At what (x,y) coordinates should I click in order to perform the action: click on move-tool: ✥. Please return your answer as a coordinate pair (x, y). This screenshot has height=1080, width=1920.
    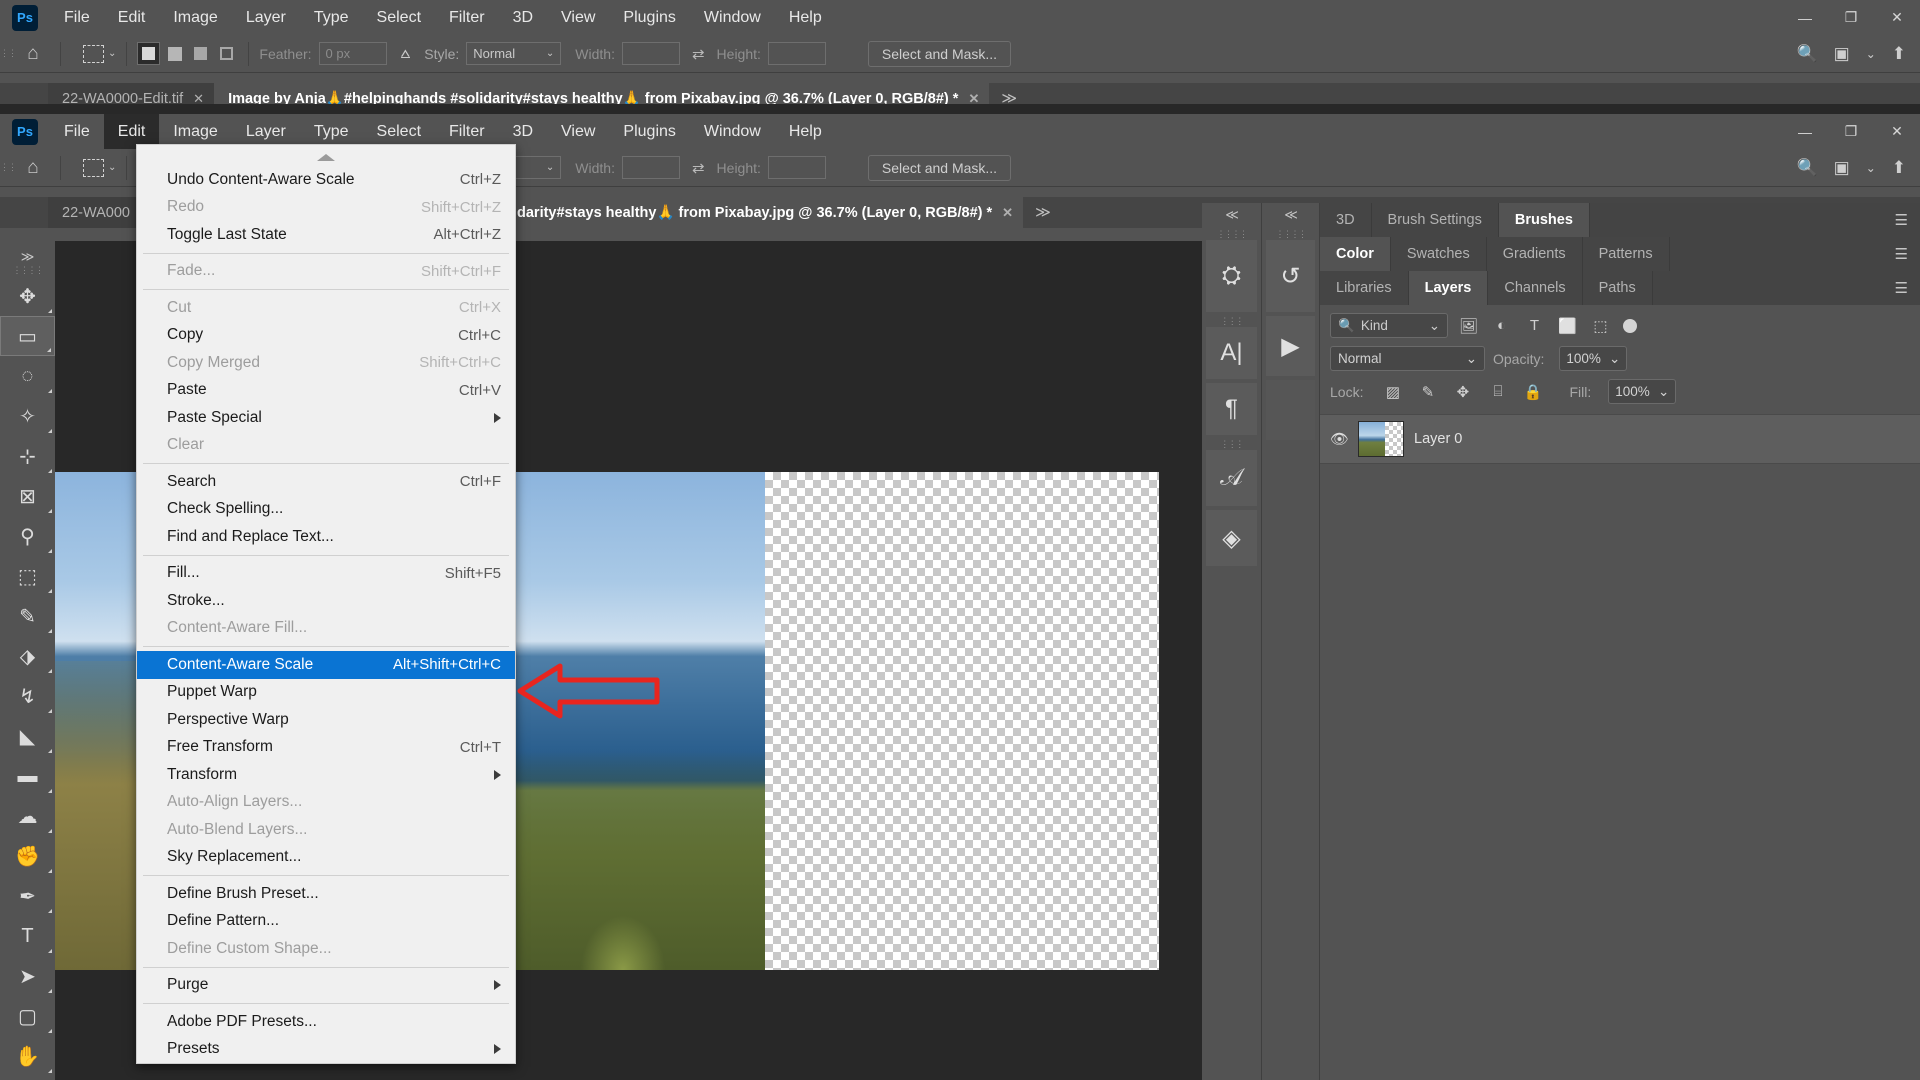
    Looking at the image, I should click on (27, 296).